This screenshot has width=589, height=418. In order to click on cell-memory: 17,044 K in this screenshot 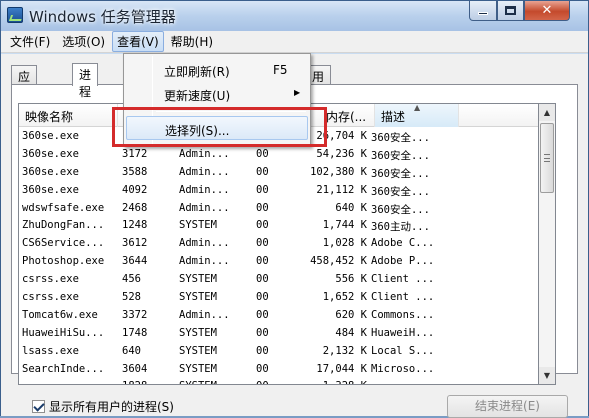, I will do `click(341, 368)`.